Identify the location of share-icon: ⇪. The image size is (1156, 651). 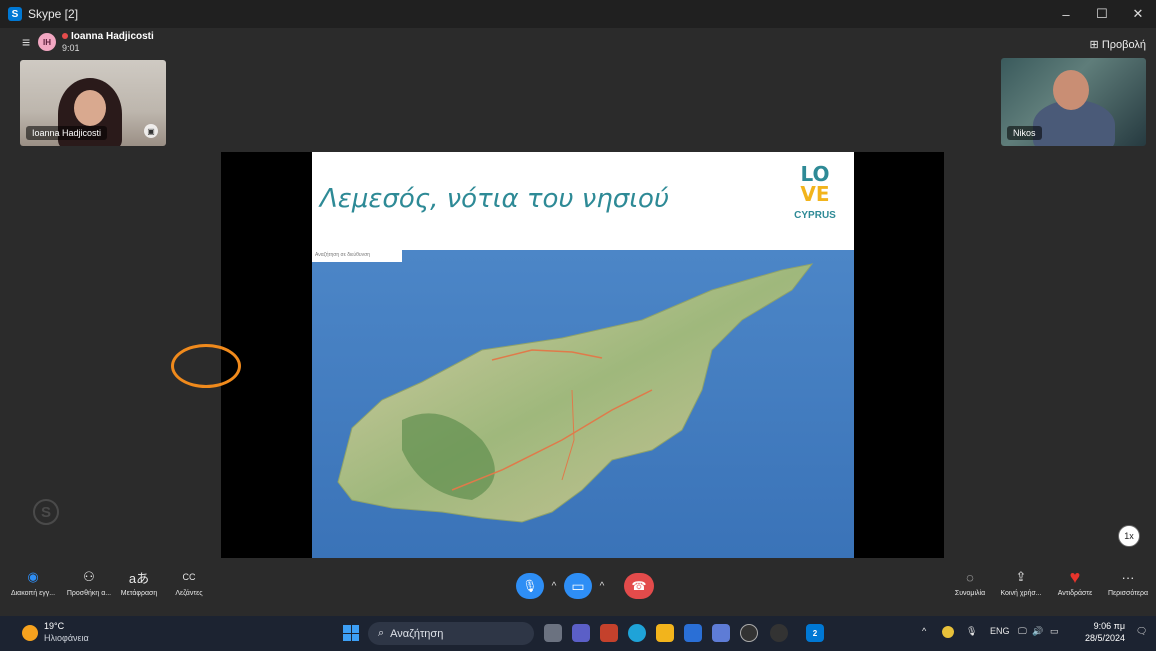
(1021, 576).